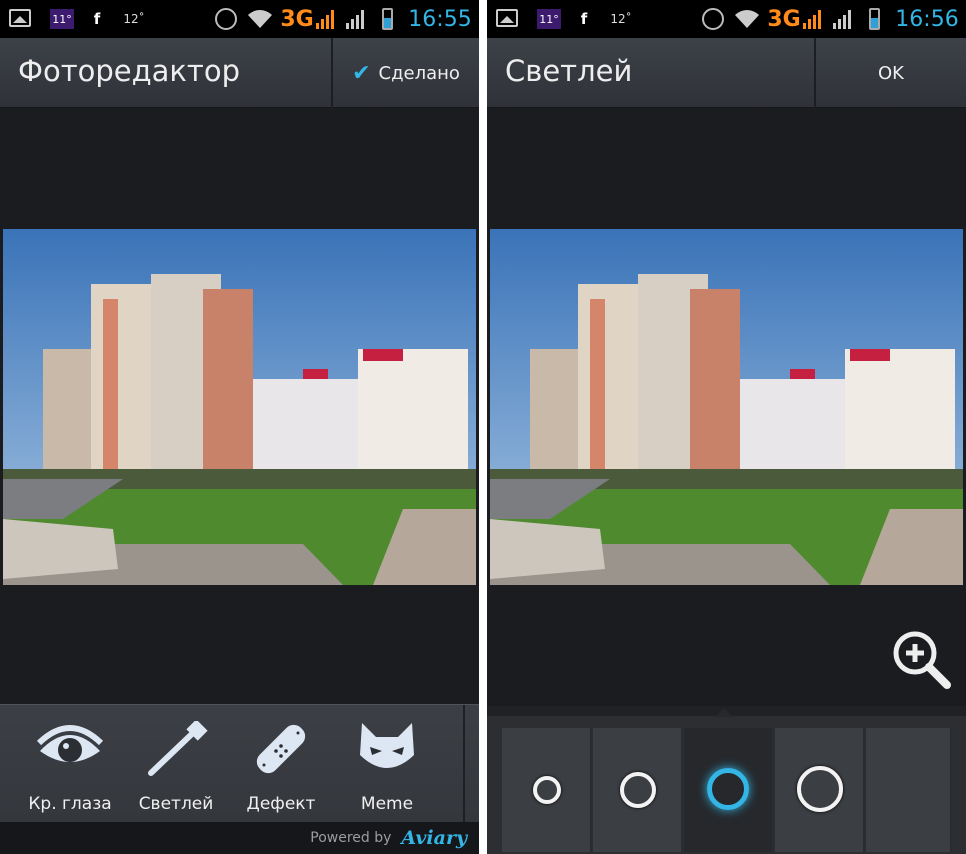 The width and height of the screenshot is (966, 854). Describe the element at coordinates (729, 790) in the screenshot. I see `brush-size-large` at that location.